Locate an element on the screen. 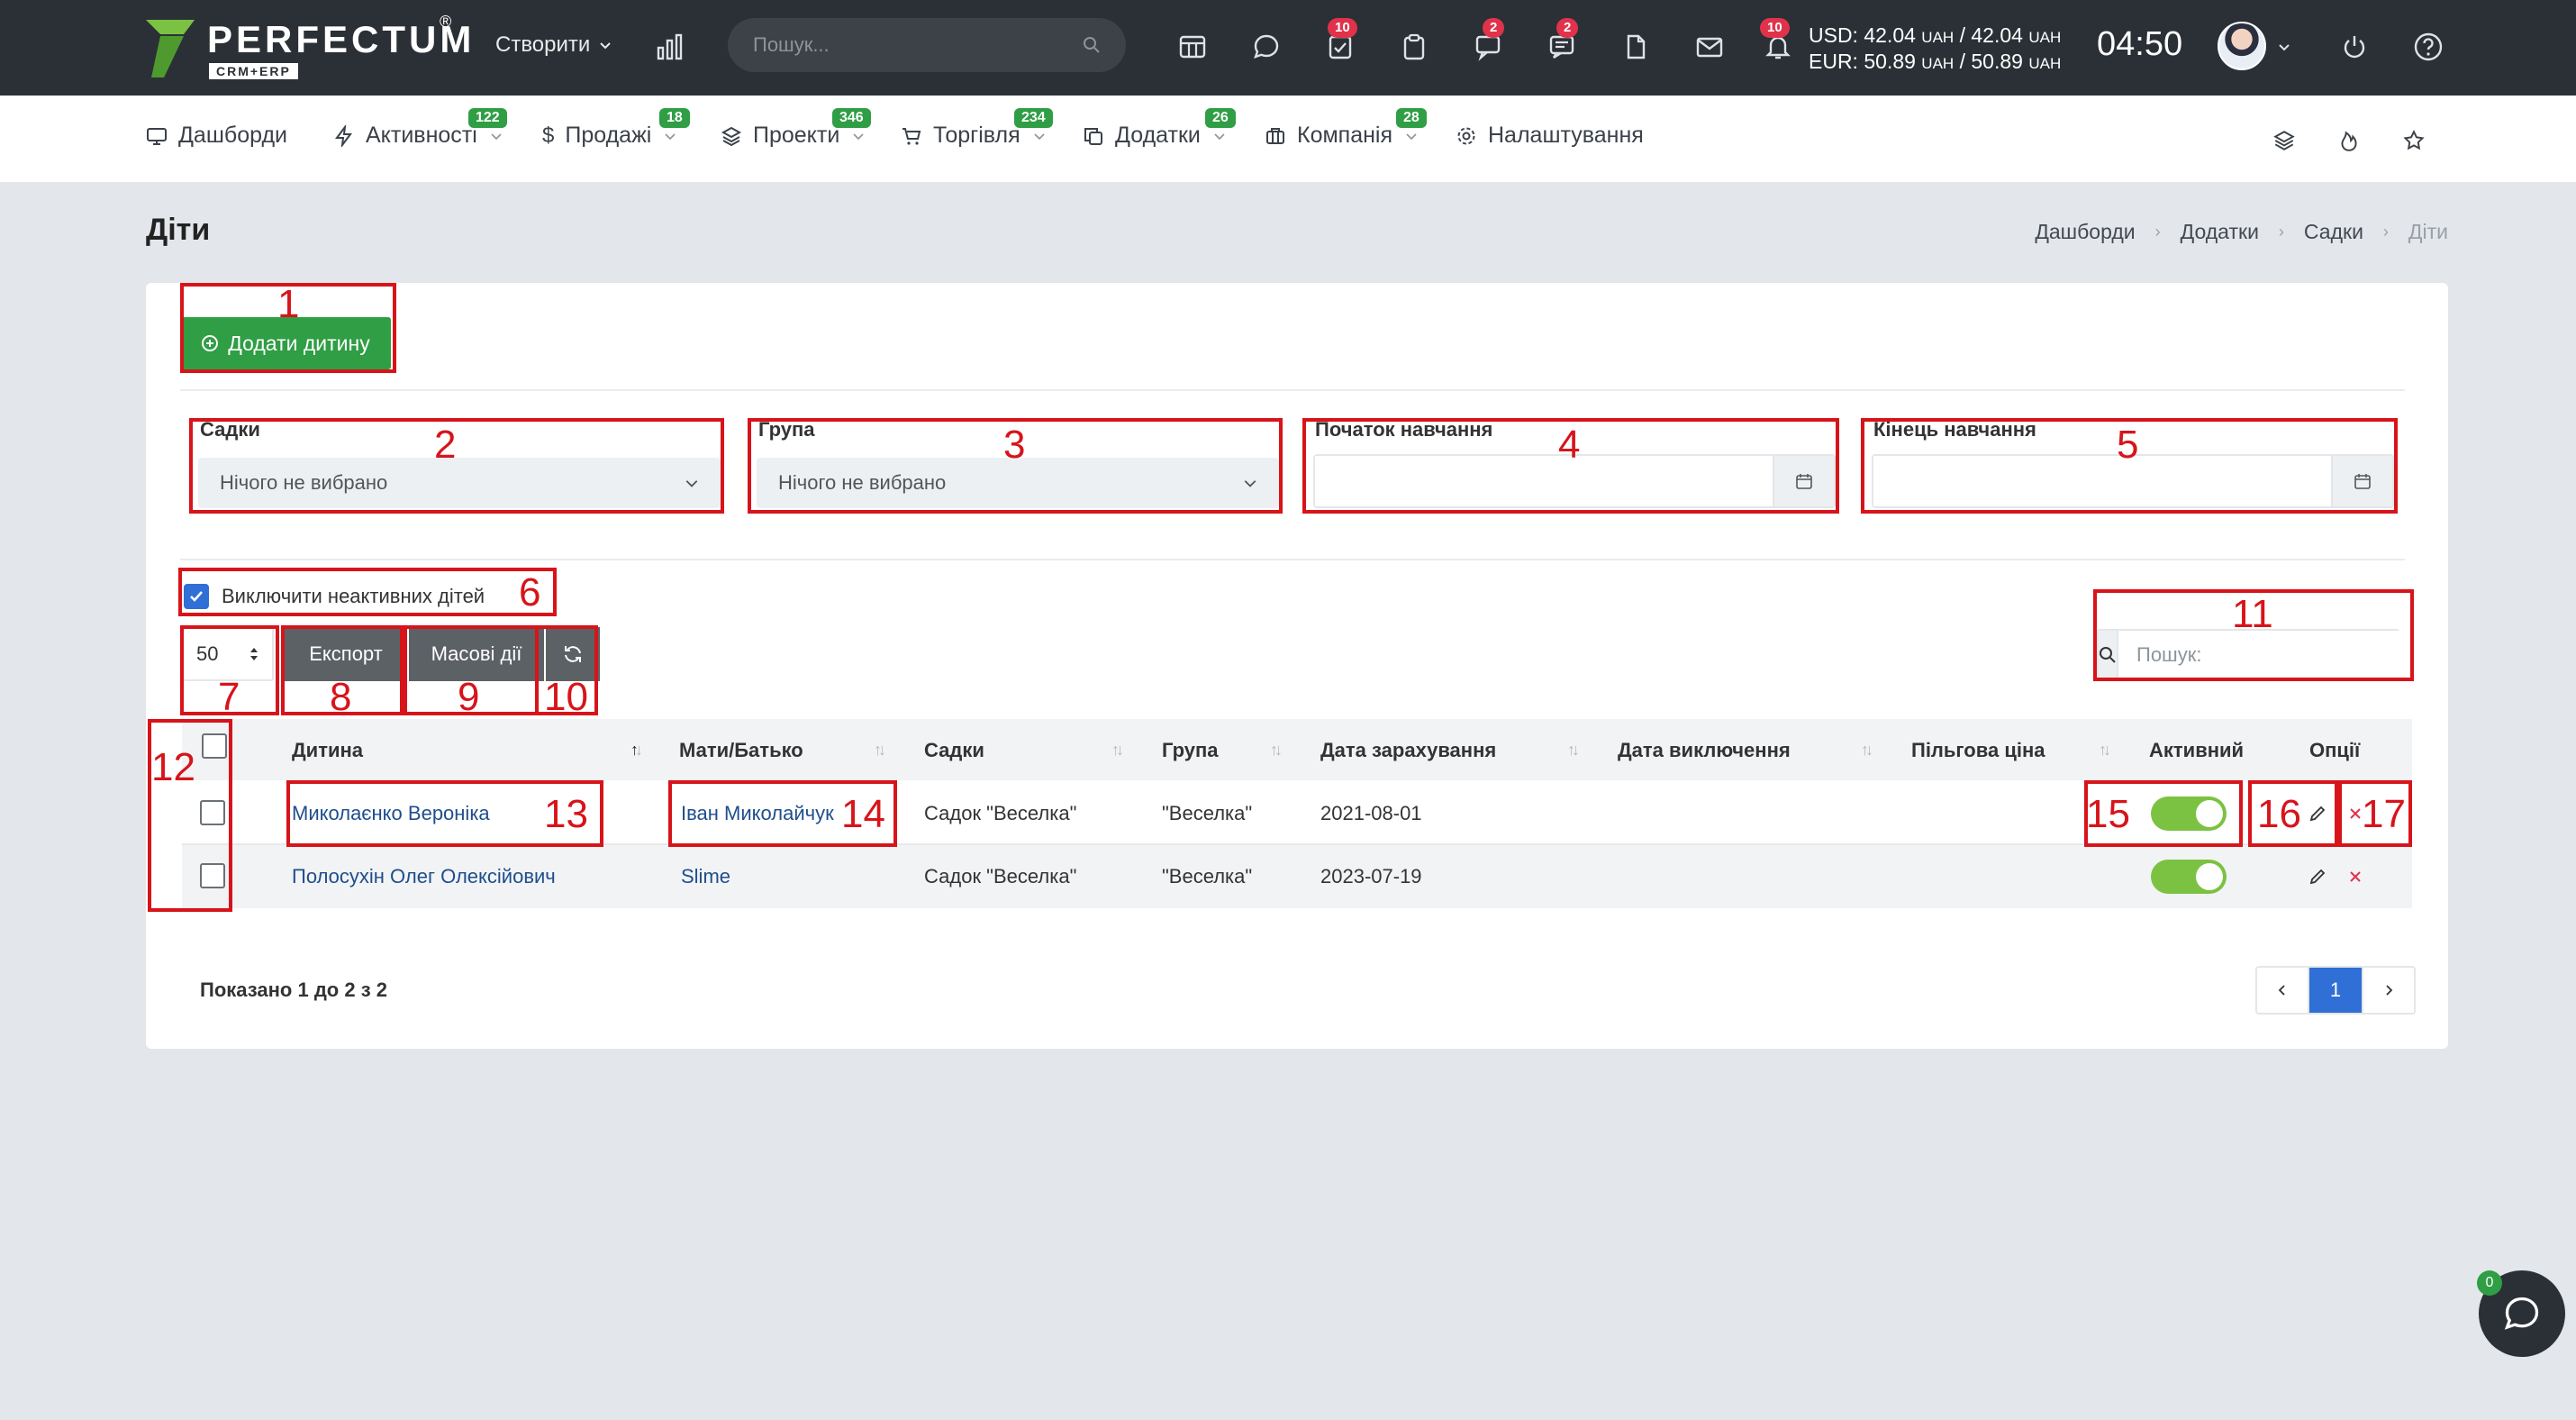  plus-circle-icon is located at coordinates (210, 343).